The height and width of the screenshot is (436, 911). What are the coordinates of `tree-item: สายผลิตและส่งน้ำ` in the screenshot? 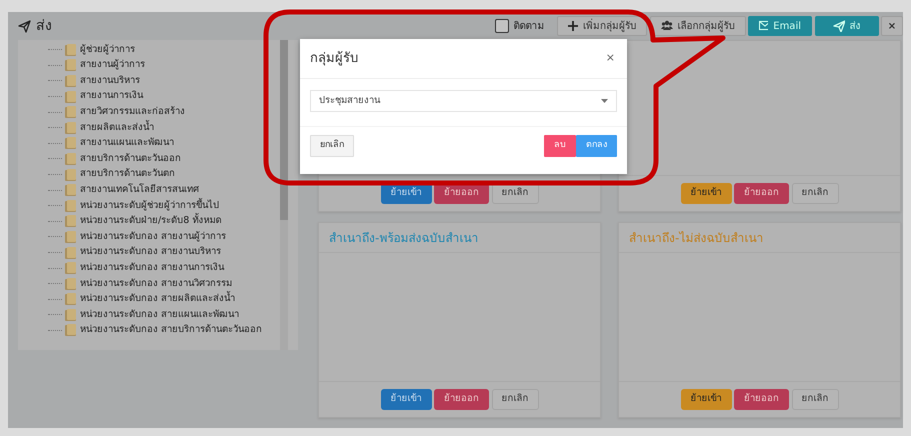 It's located at (117, 127).